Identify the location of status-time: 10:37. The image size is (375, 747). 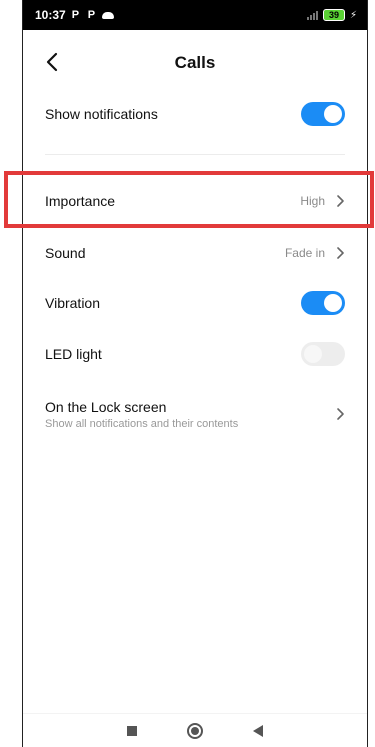
(50, 15).